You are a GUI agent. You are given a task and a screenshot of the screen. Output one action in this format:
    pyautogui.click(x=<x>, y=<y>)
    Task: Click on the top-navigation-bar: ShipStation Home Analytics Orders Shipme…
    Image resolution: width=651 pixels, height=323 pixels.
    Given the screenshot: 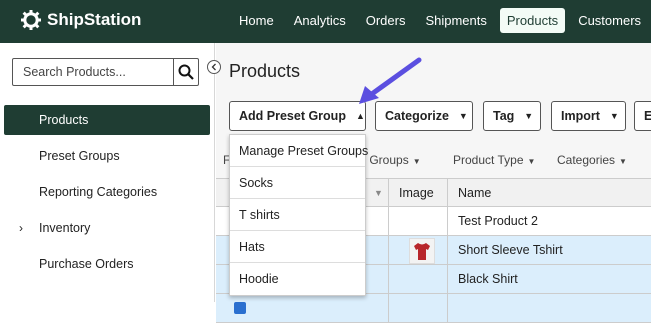 What is the action you would take?
    pyautogui.click(x=325, y=21)
    